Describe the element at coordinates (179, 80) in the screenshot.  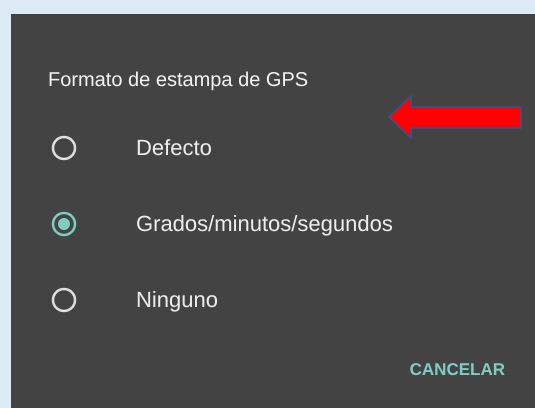
I see `dialog-title: Formato de estampa de GPS` at that location.